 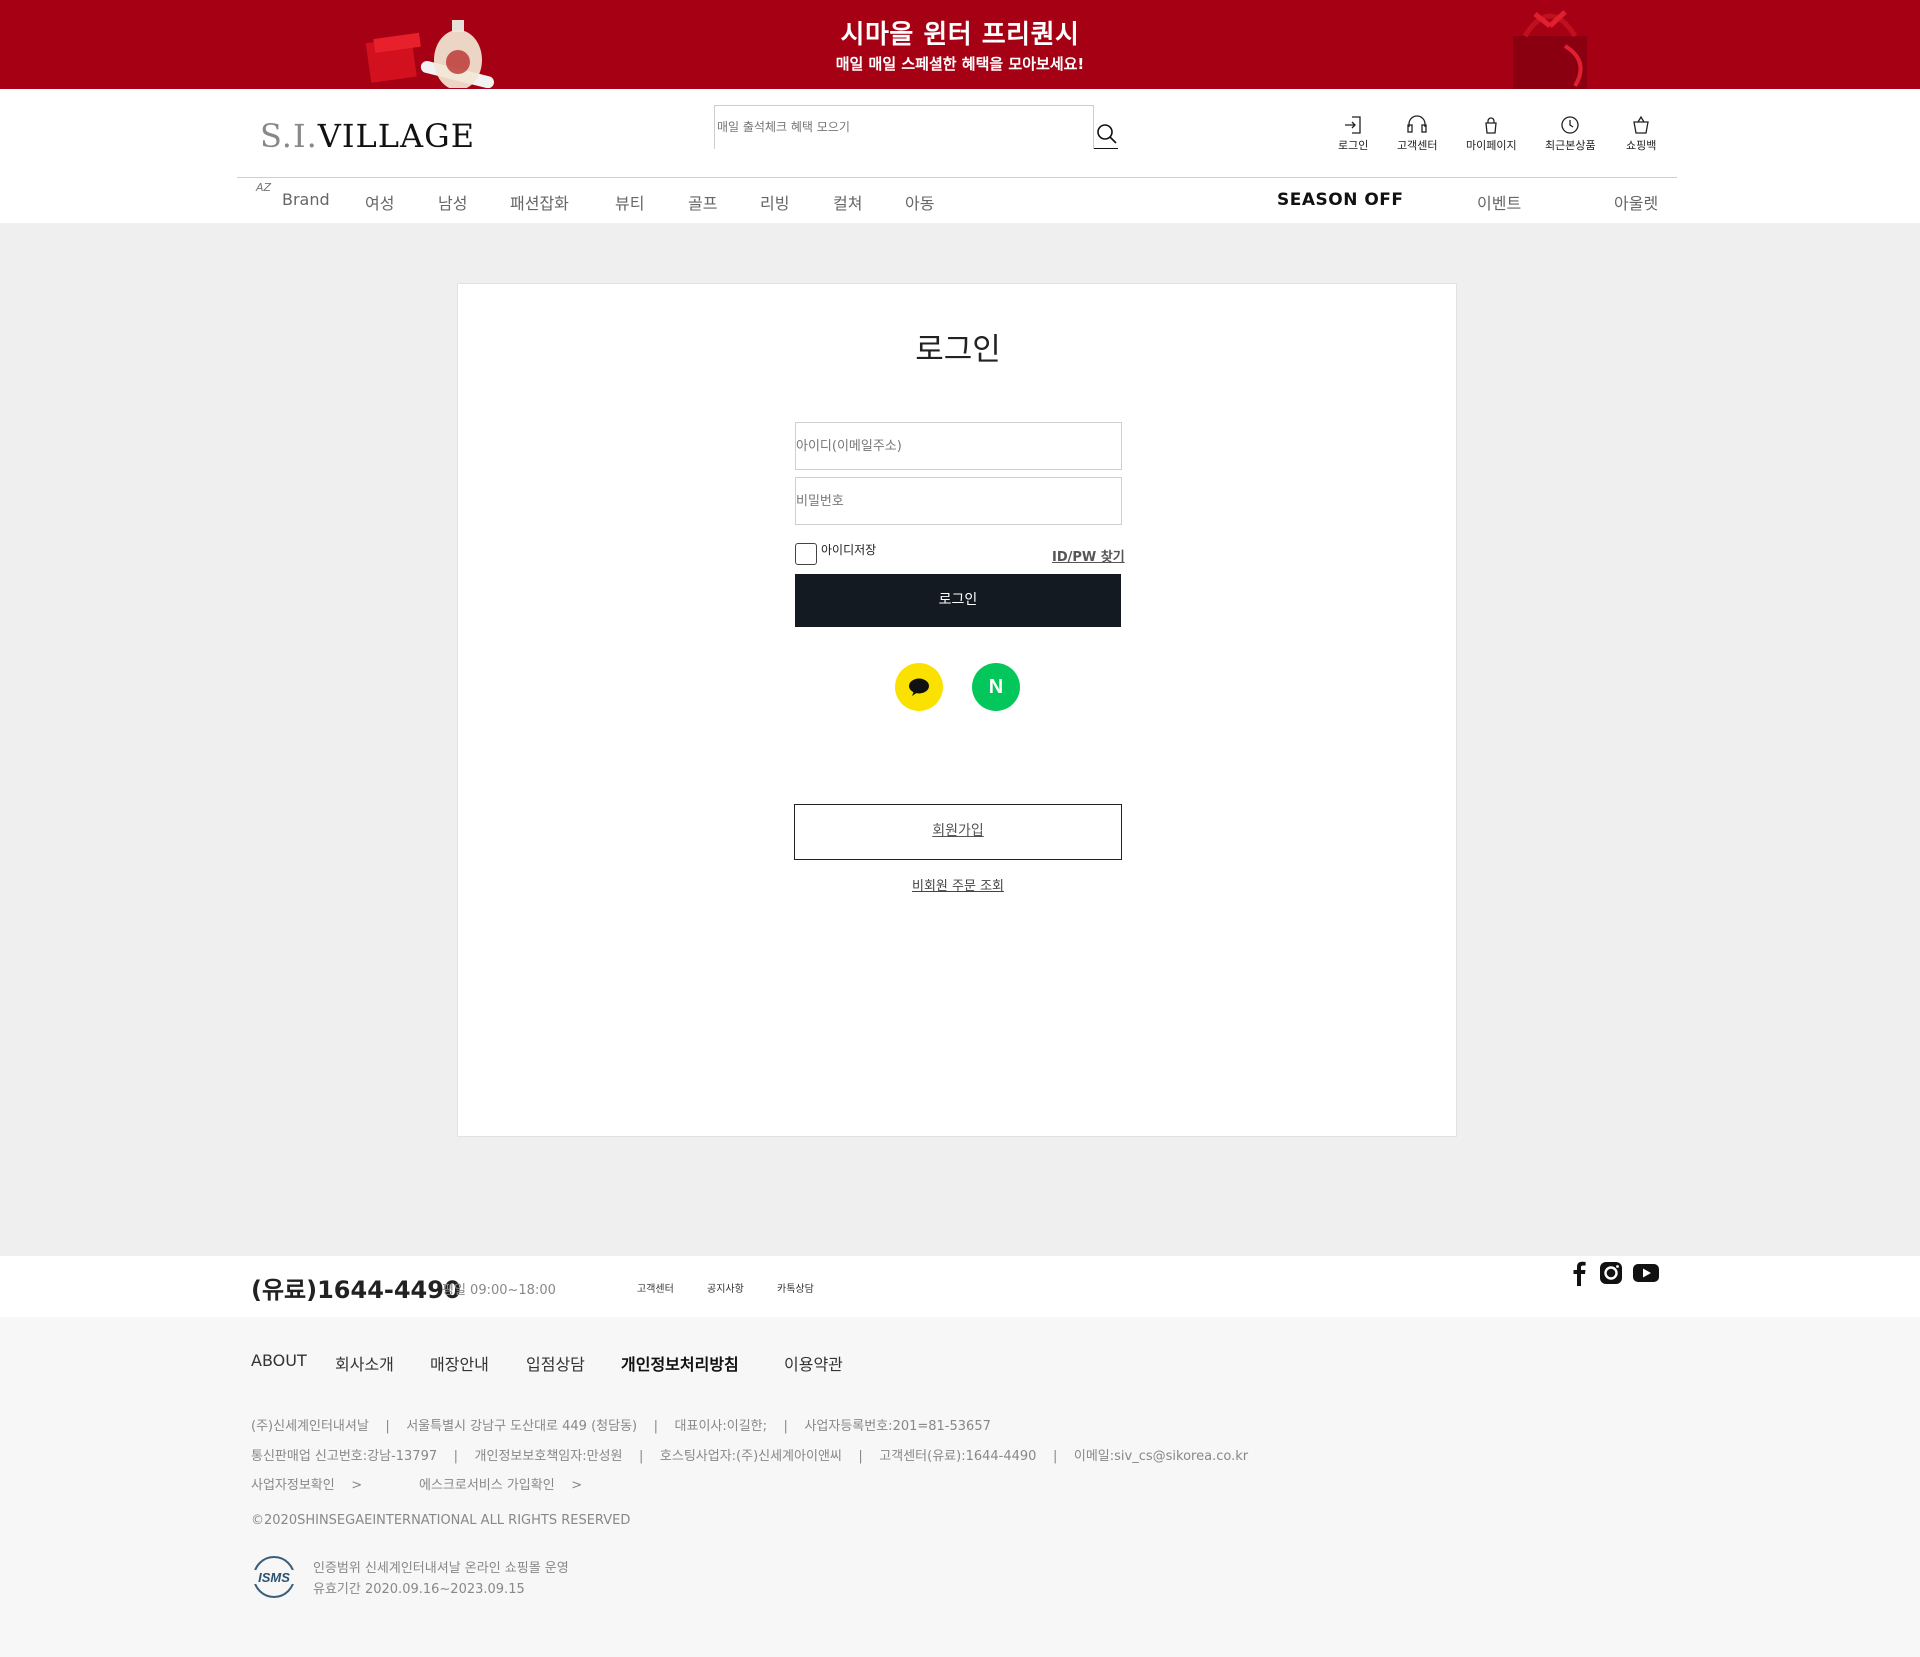 What do you see at coordinates (441, 1568) in the screenshot?
I see `certification-scope: 인증범위 신세계인터내셔날 온라인 쇼핑몰 운영` at bounding box center [441, 1568].